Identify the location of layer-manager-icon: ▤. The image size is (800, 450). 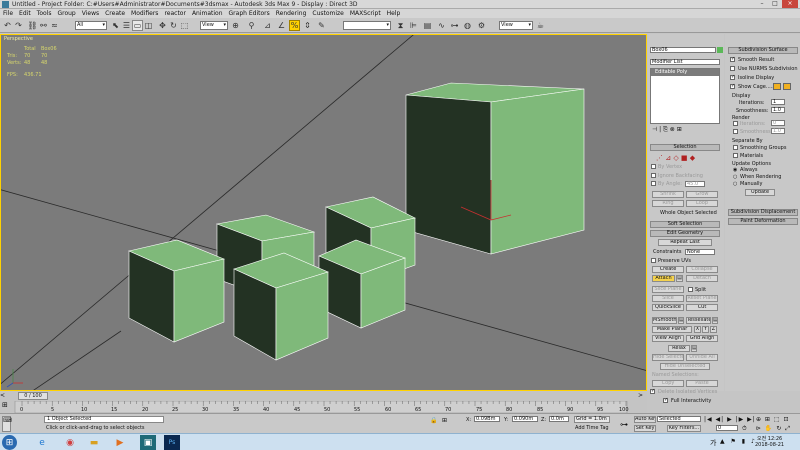
(427, 25).